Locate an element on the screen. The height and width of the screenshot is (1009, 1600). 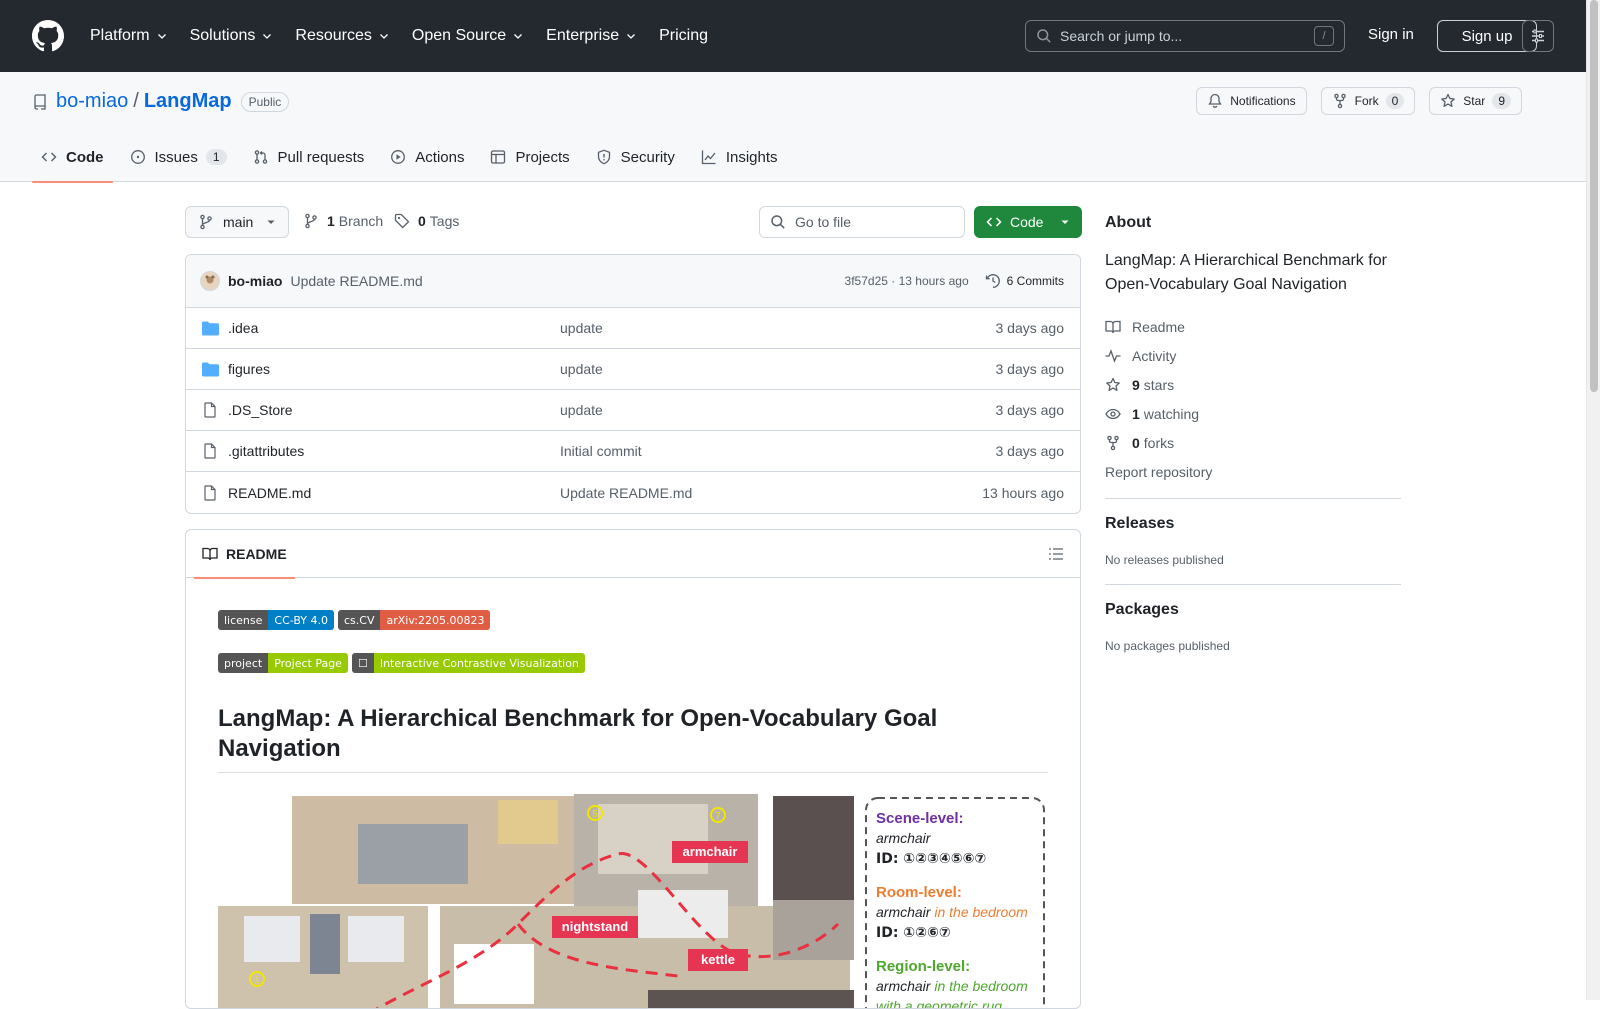
file-name-link: figures is located at coordinates (394, 369).